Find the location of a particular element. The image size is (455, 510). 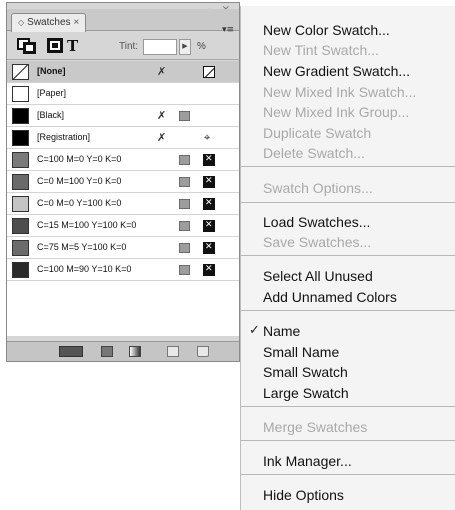

swatch-name: C=15 M=100 Y=100 K=0 is located at coordinates (87, 225).